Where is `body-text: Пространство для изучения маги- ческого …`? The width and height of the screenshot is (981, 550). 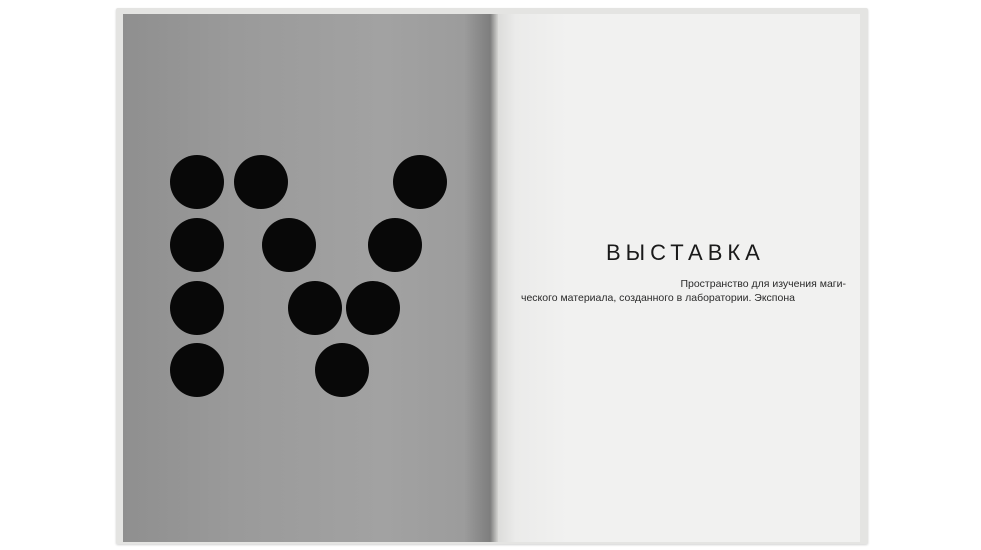
body-text: Пространство для изучения маги- ческого … is located at coordinates (683, 291).